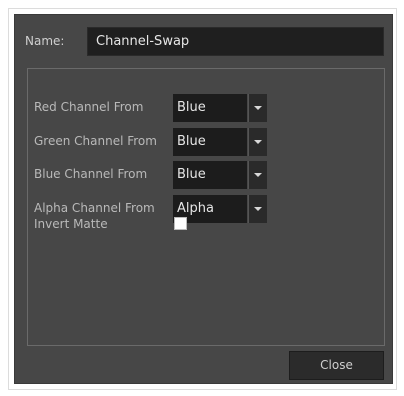 Image resolution: width=404 pixels, height=396 pixels. I want to click on red-channel-select: Blue, so click(220, 108).